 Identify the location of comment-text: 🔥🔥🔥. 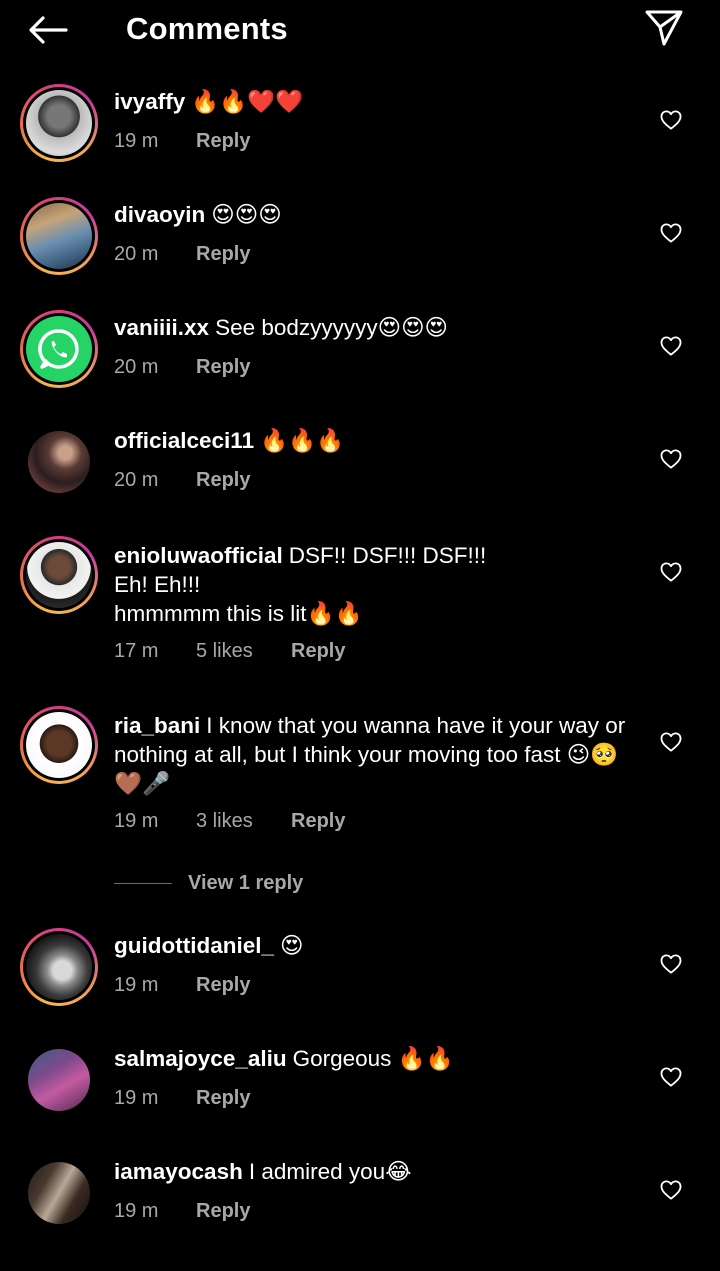
(302, 440).